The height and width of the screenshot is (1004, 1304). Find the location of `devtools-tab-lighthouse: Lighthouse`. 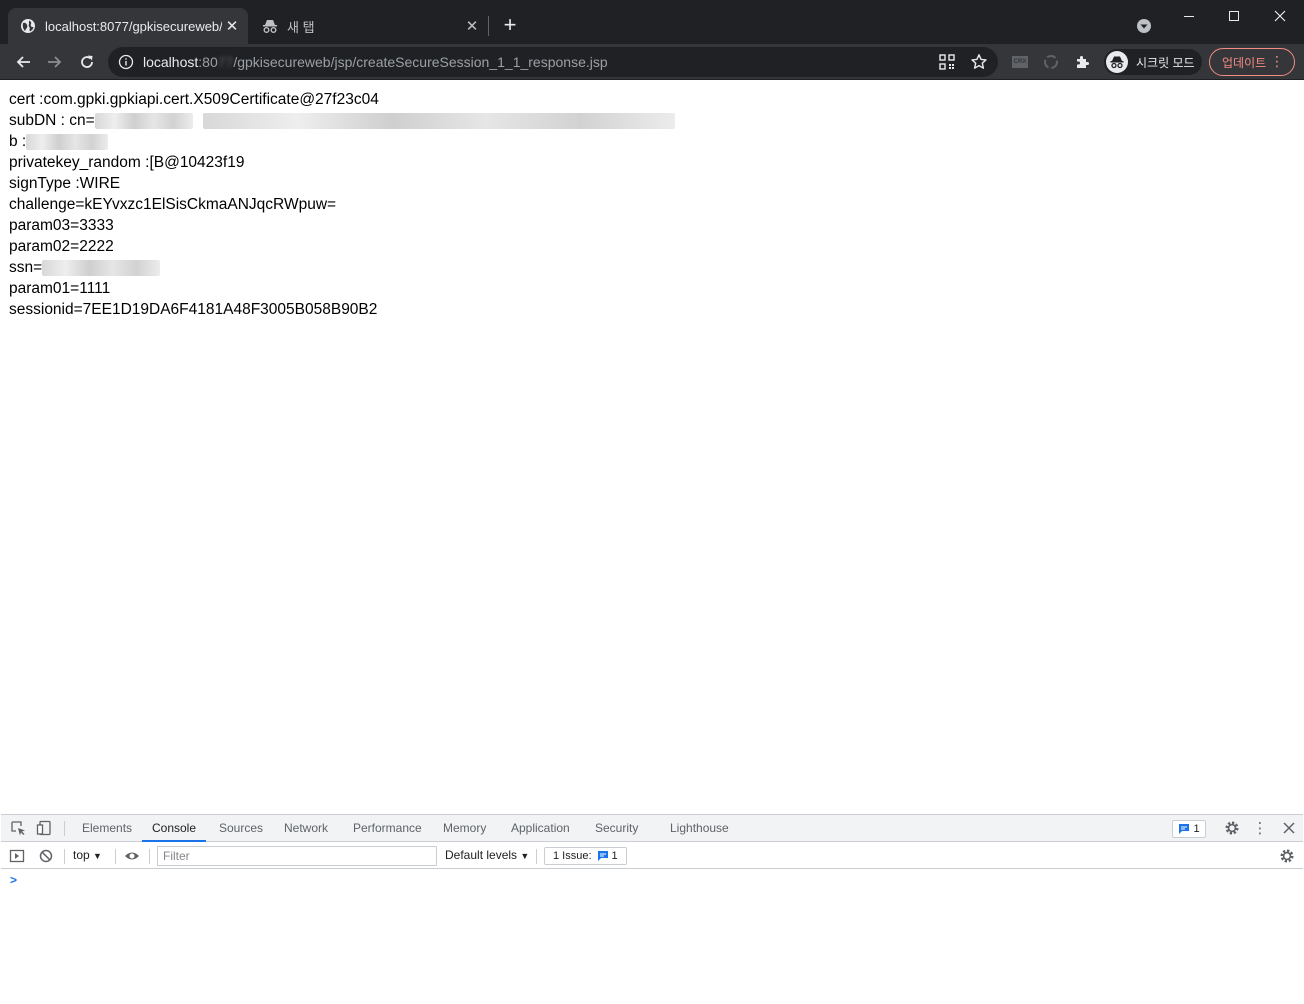

devtools-tab-lighthouse: Lighthouse is located at coordinates (699, 828).